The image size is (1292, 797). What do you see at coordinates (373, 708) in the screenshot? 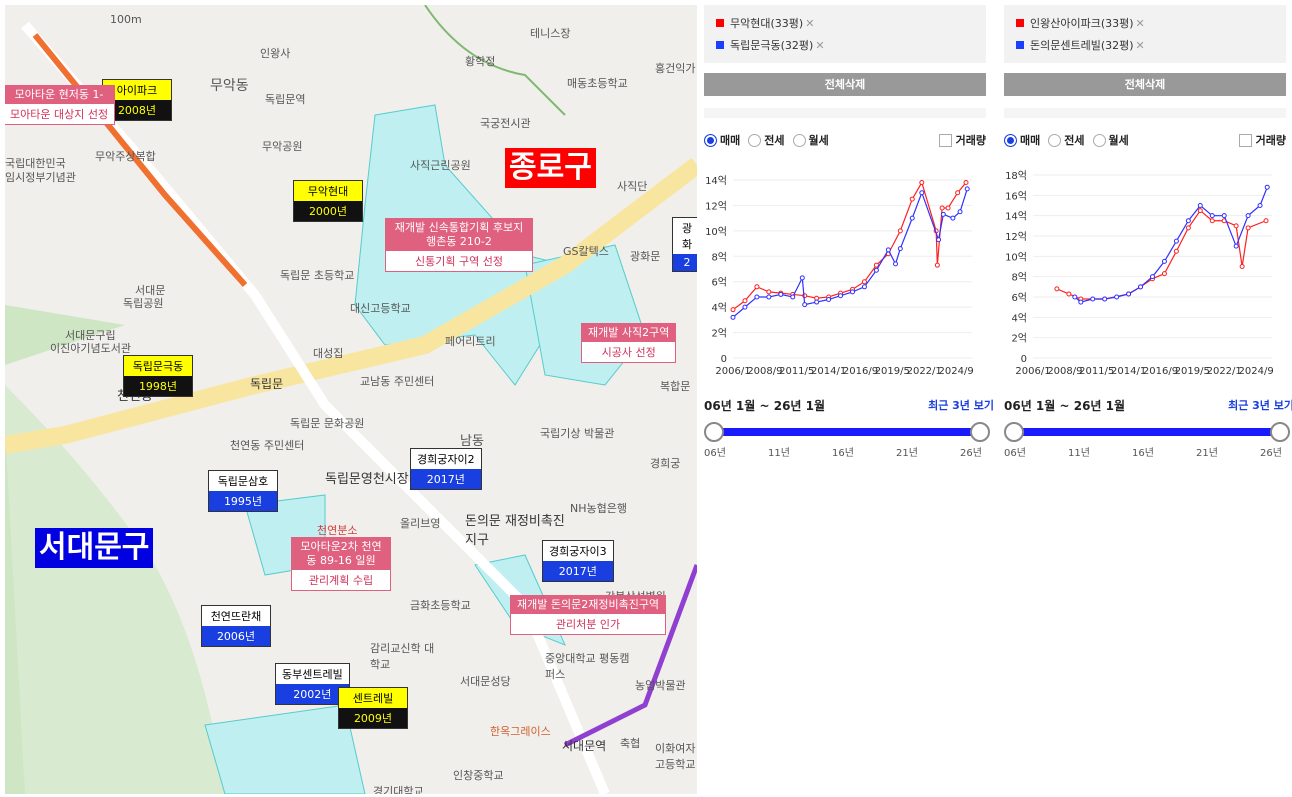
I see `apt-marker: 센트레빌 2009년` at bounding box center [373, 708].